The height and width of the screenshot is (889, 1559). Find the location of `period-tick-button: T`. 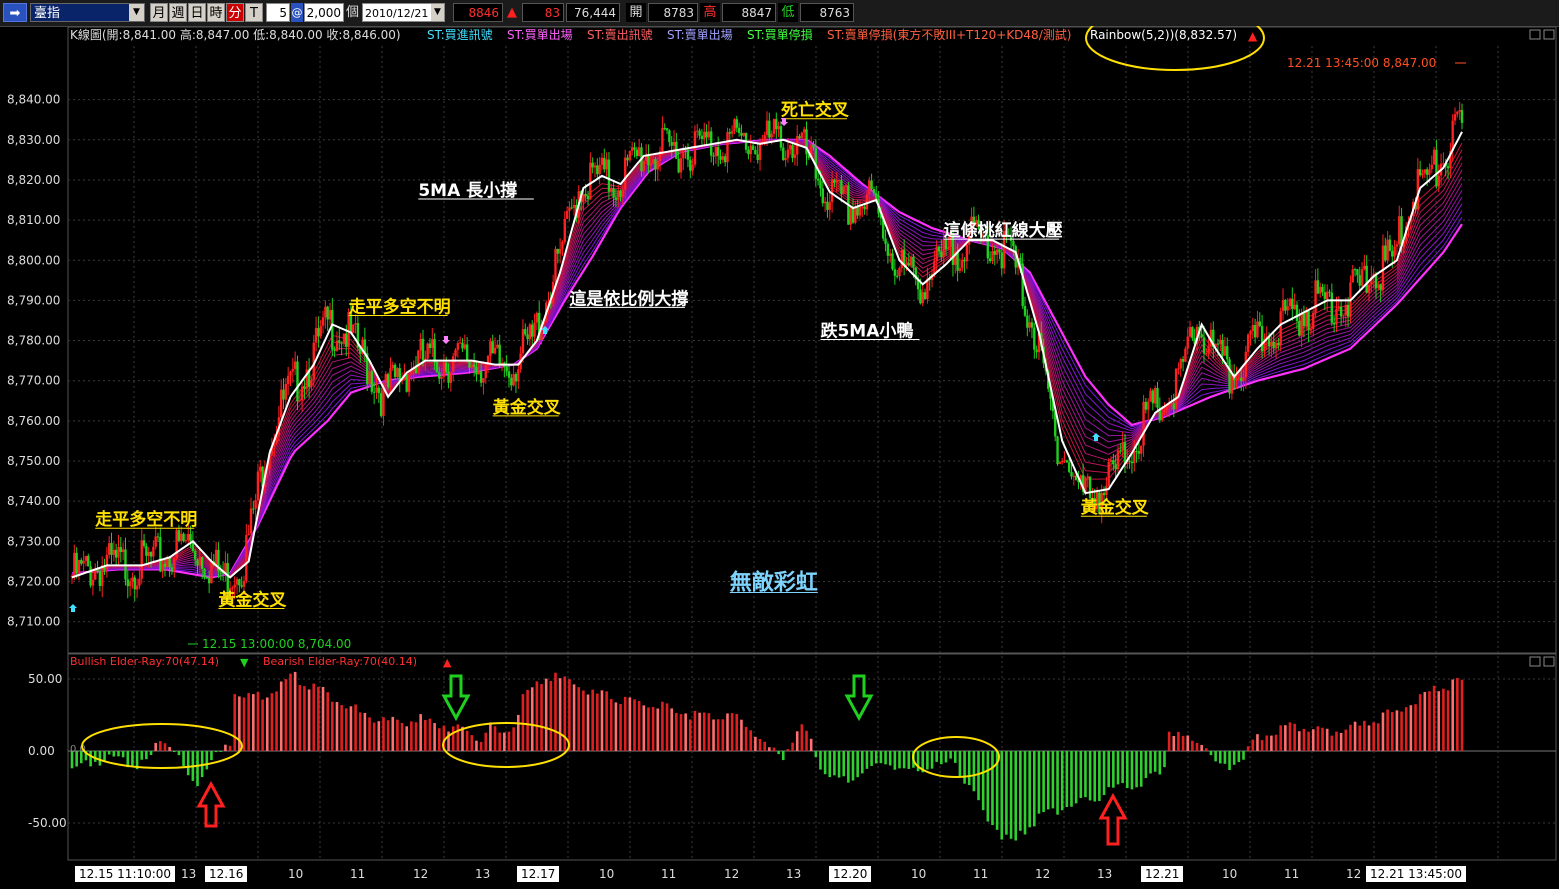

period-tick-button: T is located at coordinates (254, 12).